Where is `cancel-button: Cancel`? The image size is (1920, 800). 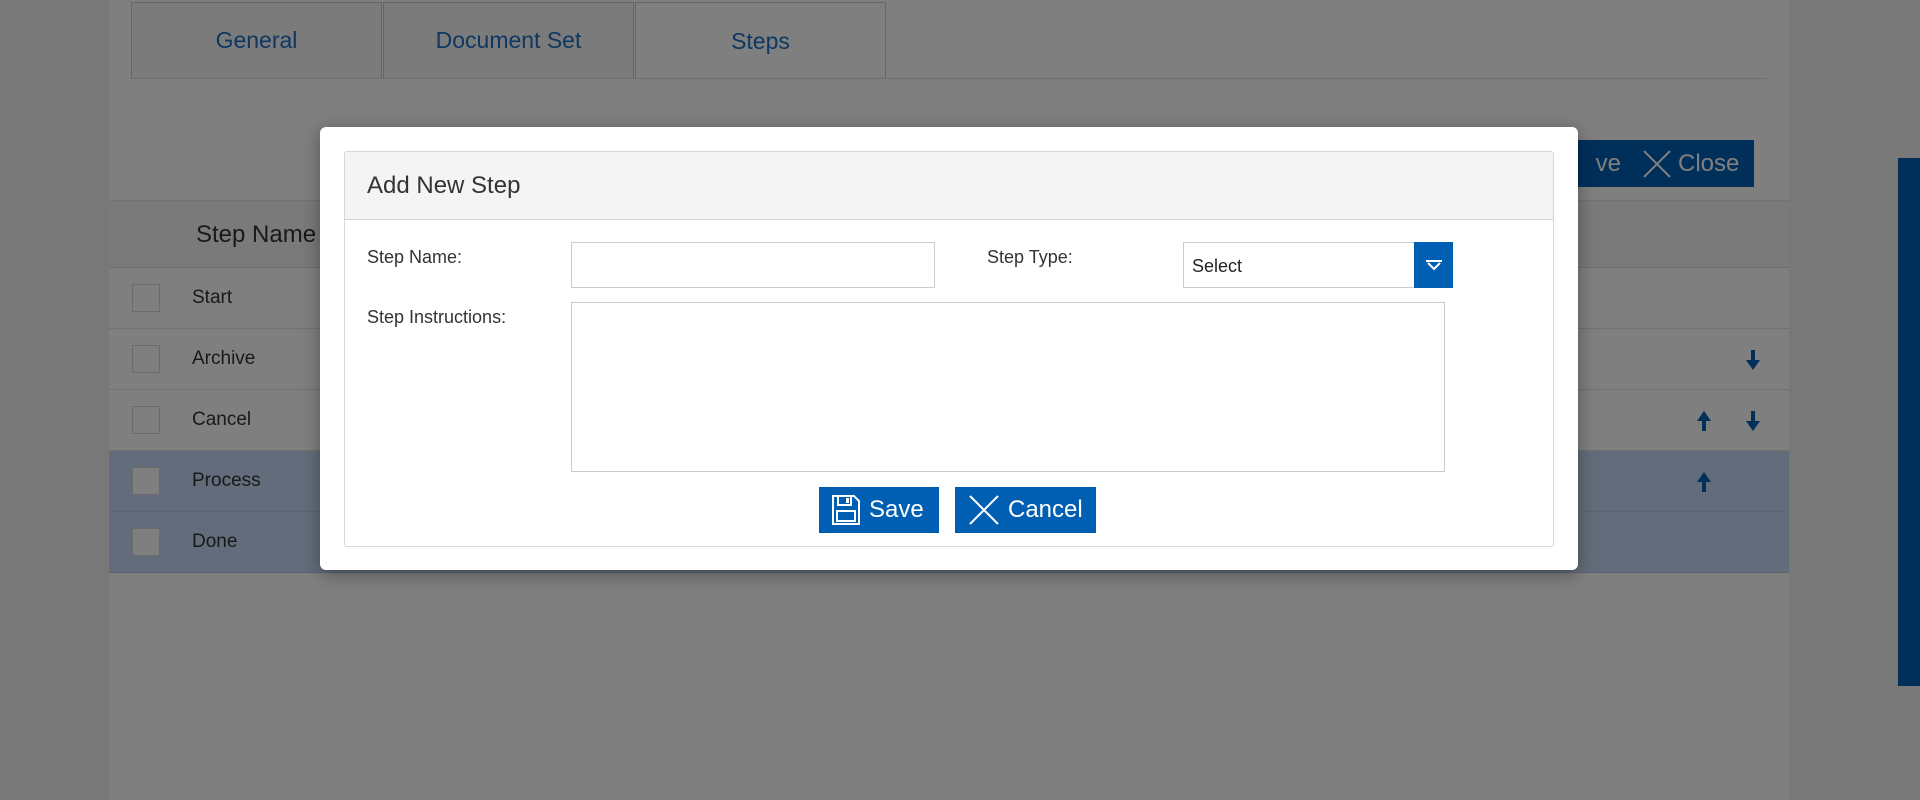 cancel-button: Cancel is located at coordinates (1025, 510).